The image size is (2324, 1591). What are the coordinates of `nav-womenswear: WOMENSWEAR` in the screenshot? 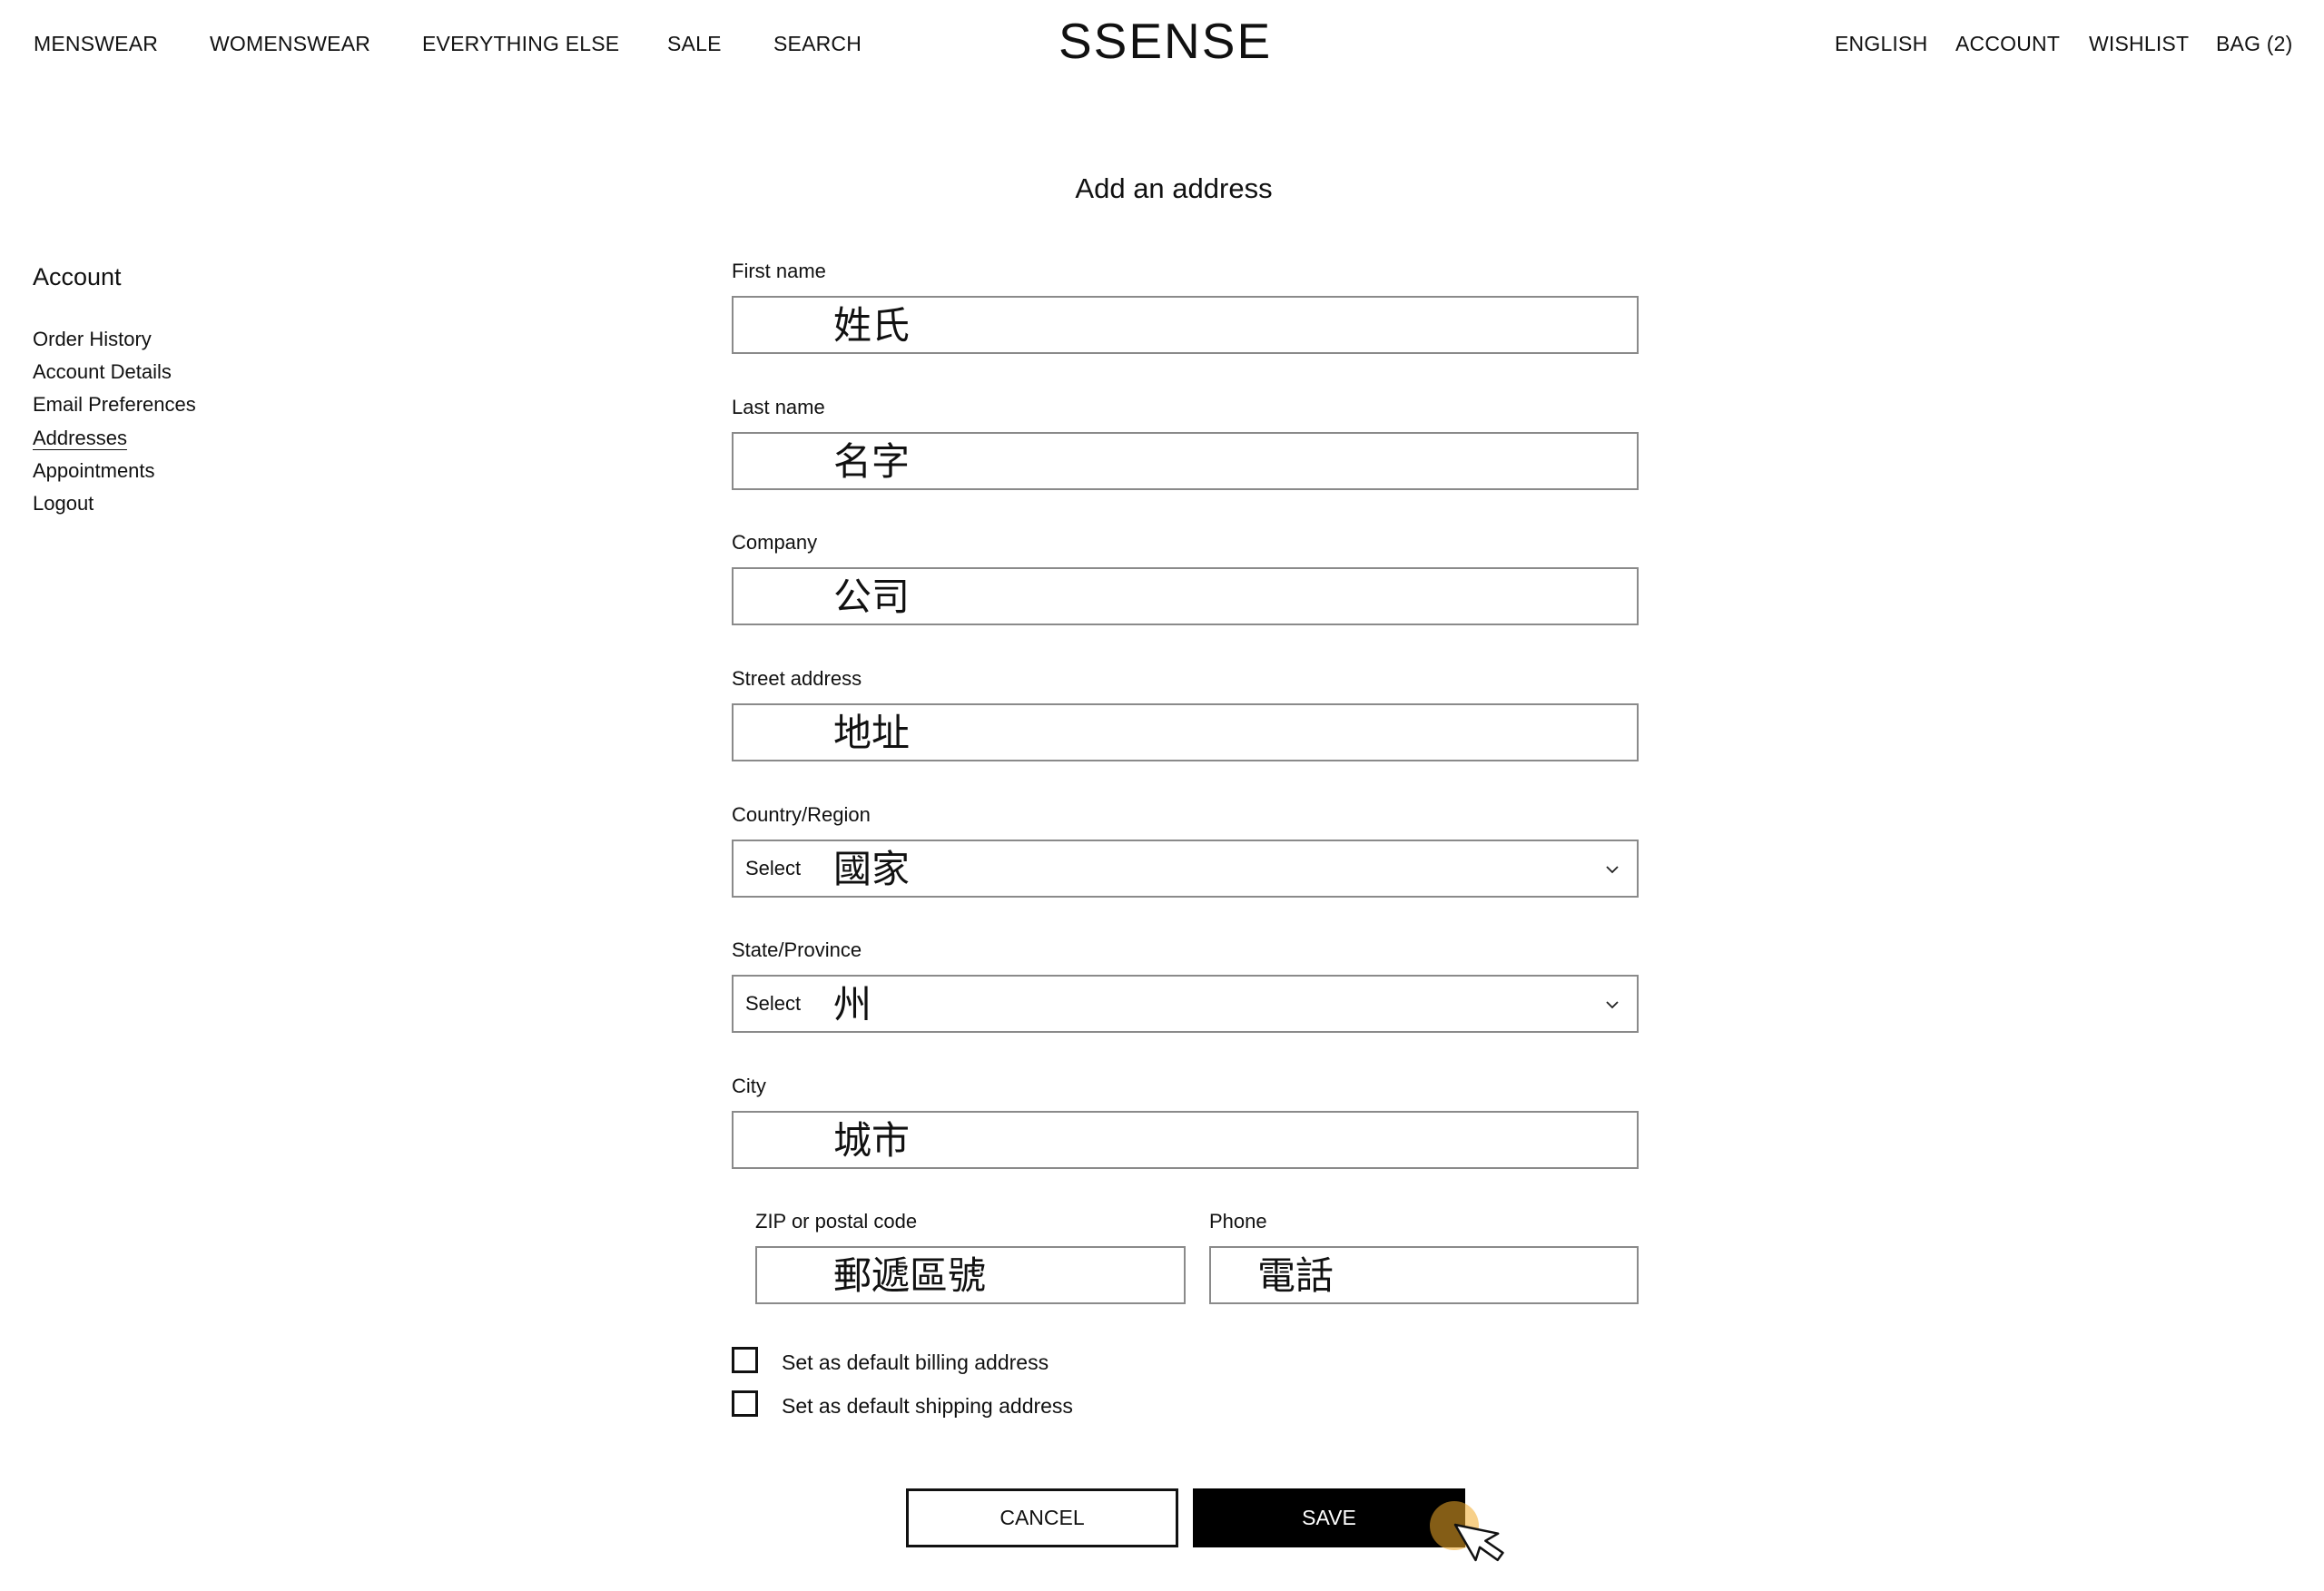 It's located at (290, 44).